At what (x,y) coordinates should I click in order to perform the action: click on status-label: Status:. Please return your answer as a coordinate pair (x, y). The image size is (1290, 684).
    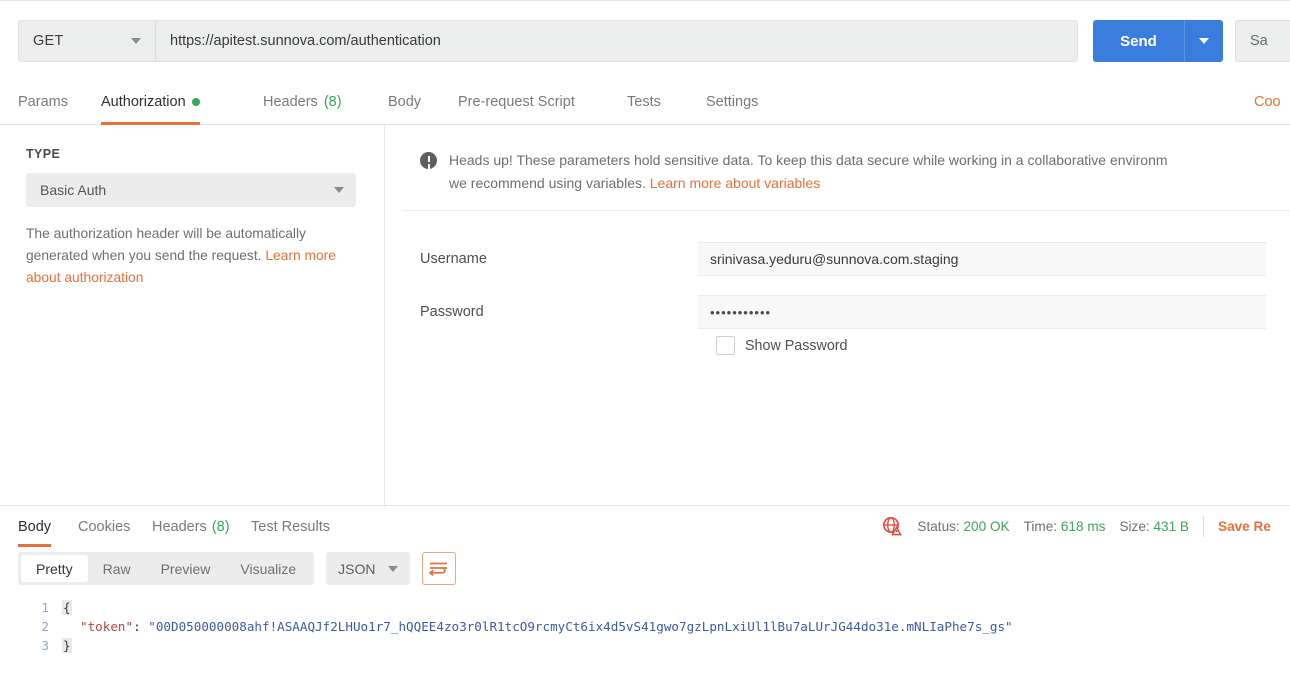
    Looking at the image, I should click on (938, 526).